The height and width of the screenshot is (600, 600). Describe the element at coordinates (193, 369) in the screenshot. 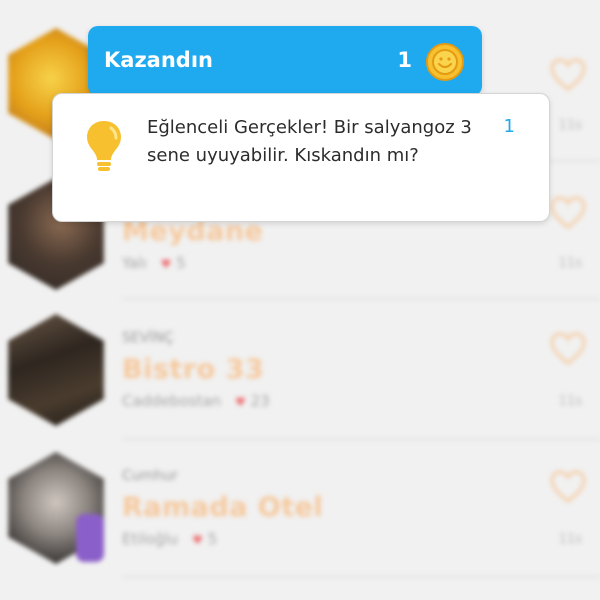

I see `venue-name: Bistro 33` at that location.